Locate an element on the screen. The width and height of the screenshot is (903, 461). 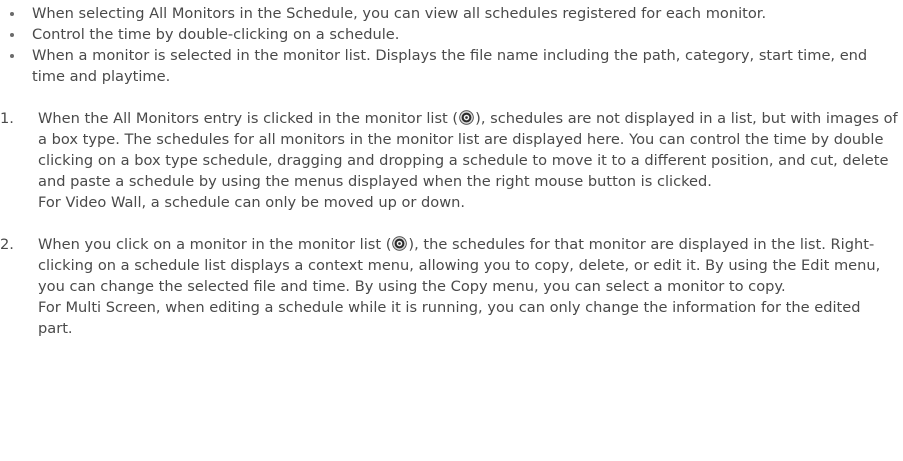
step-number: 2. is located at coordinates (7, 244).